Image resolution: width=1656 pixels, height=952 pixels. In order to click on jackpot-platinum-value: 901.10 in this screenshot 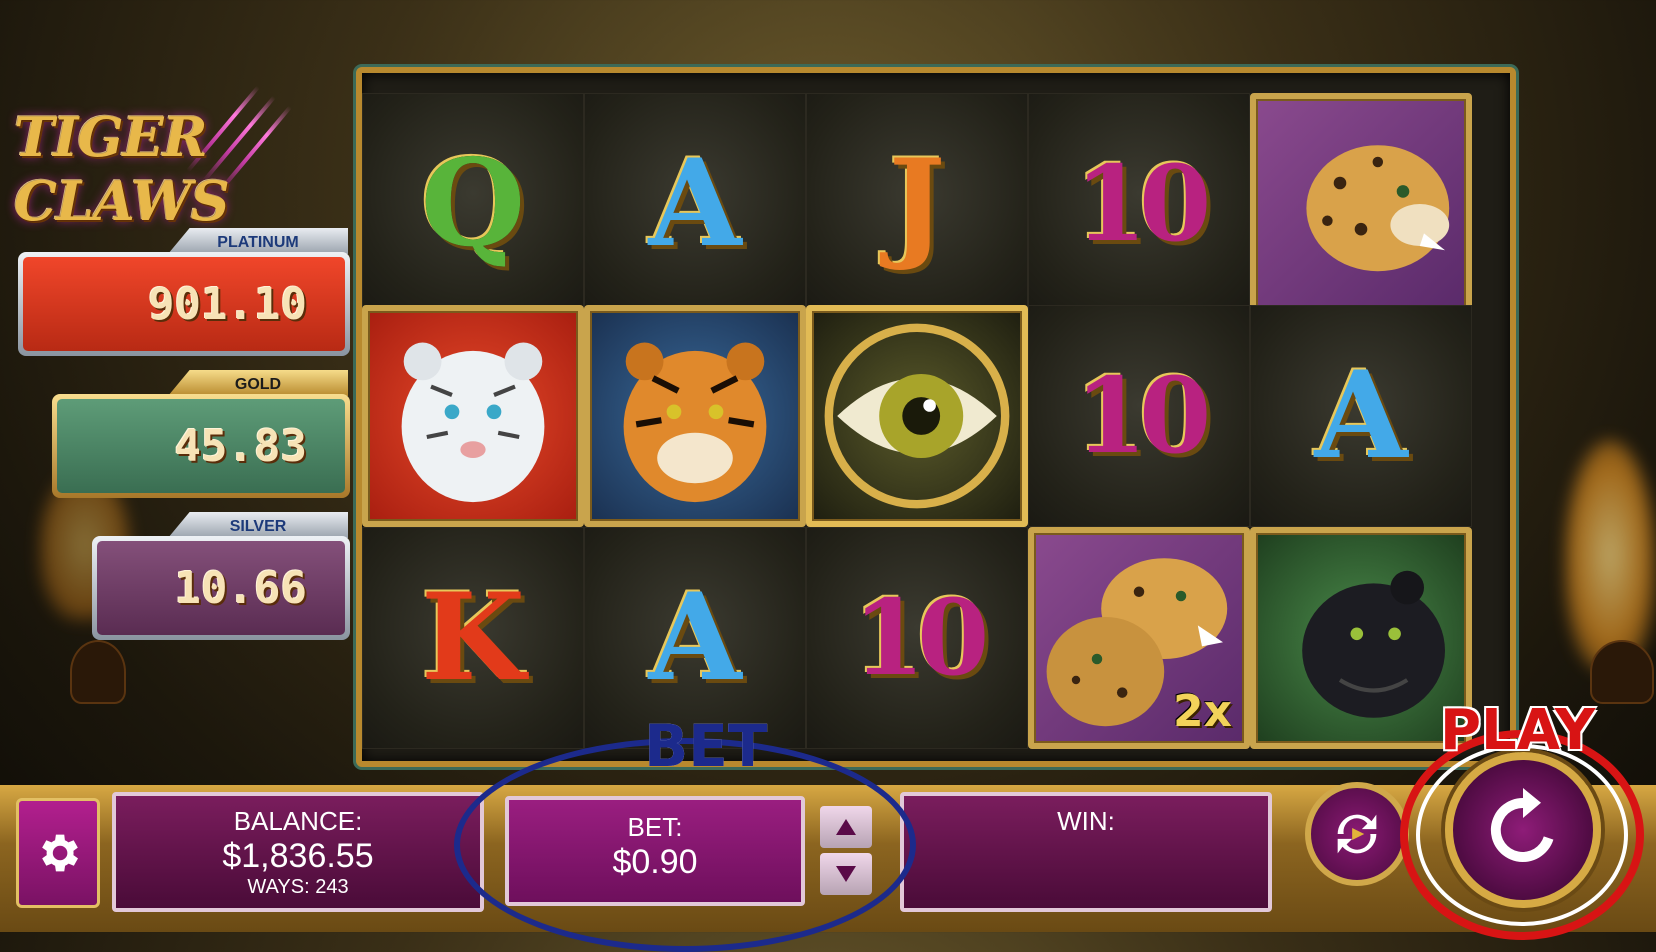, I will do `click(184, 304)`.